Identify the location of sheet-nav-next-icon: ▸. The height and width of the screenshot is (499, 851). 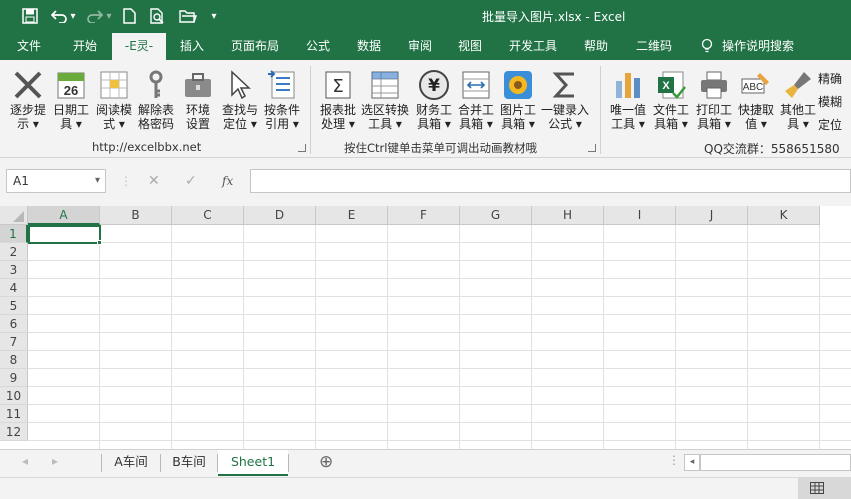
(55, 461).